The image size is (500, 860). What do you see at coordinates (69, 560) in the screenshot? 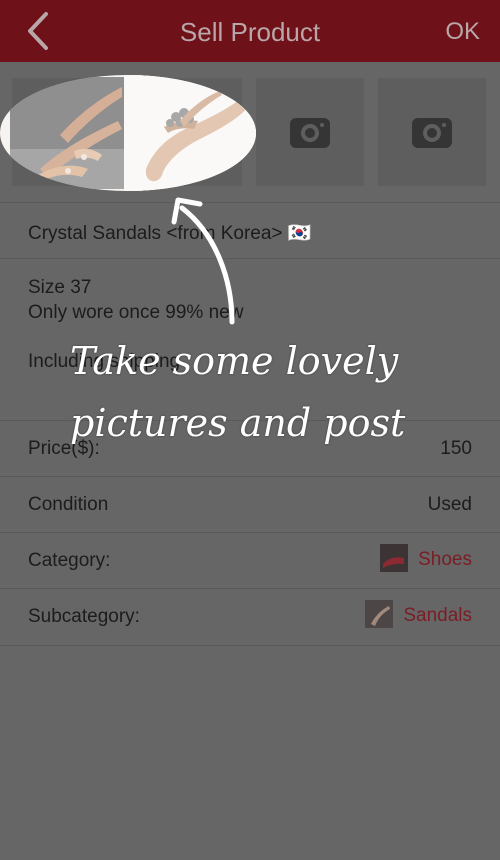
I see `category-label: Category:` at bounding box center [69, 560].